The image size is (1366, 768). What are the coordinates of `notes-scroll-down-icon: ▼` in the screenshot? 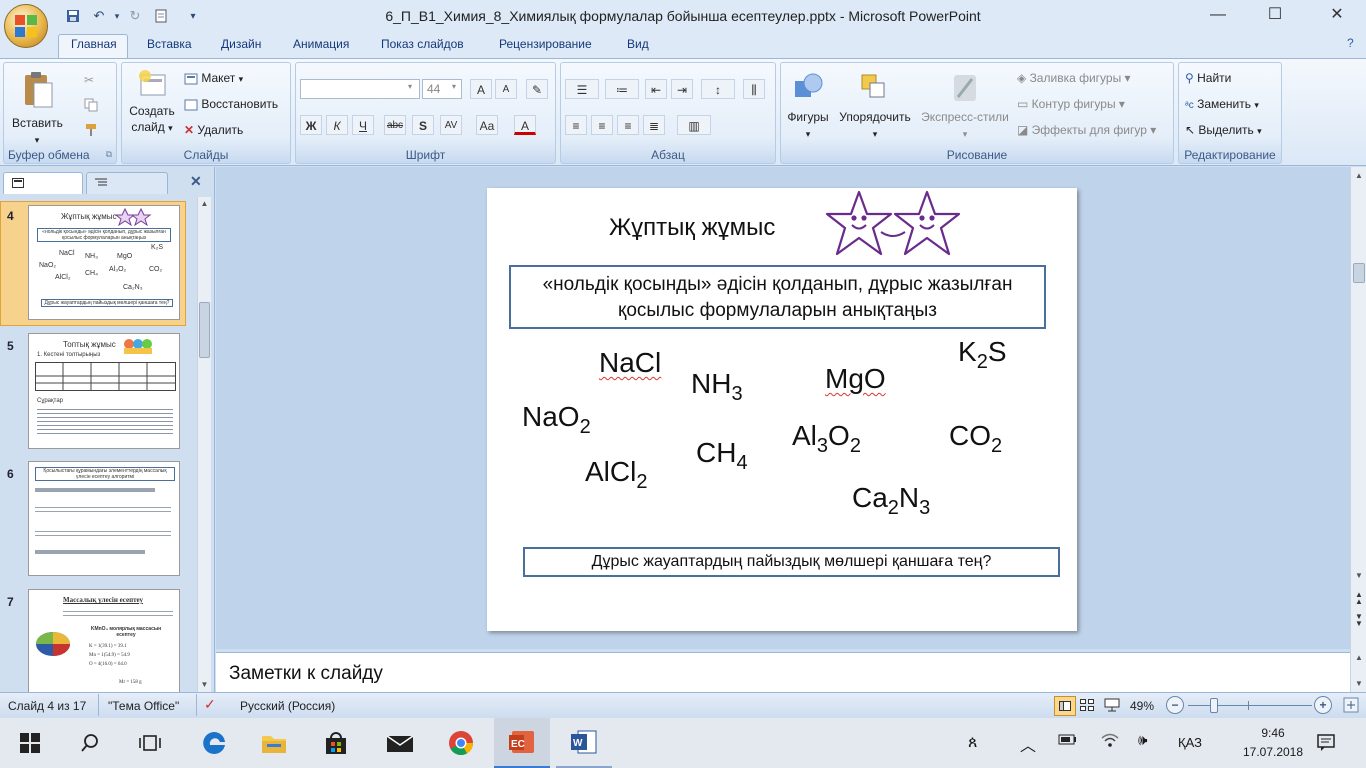 It's located at (1359, 683).